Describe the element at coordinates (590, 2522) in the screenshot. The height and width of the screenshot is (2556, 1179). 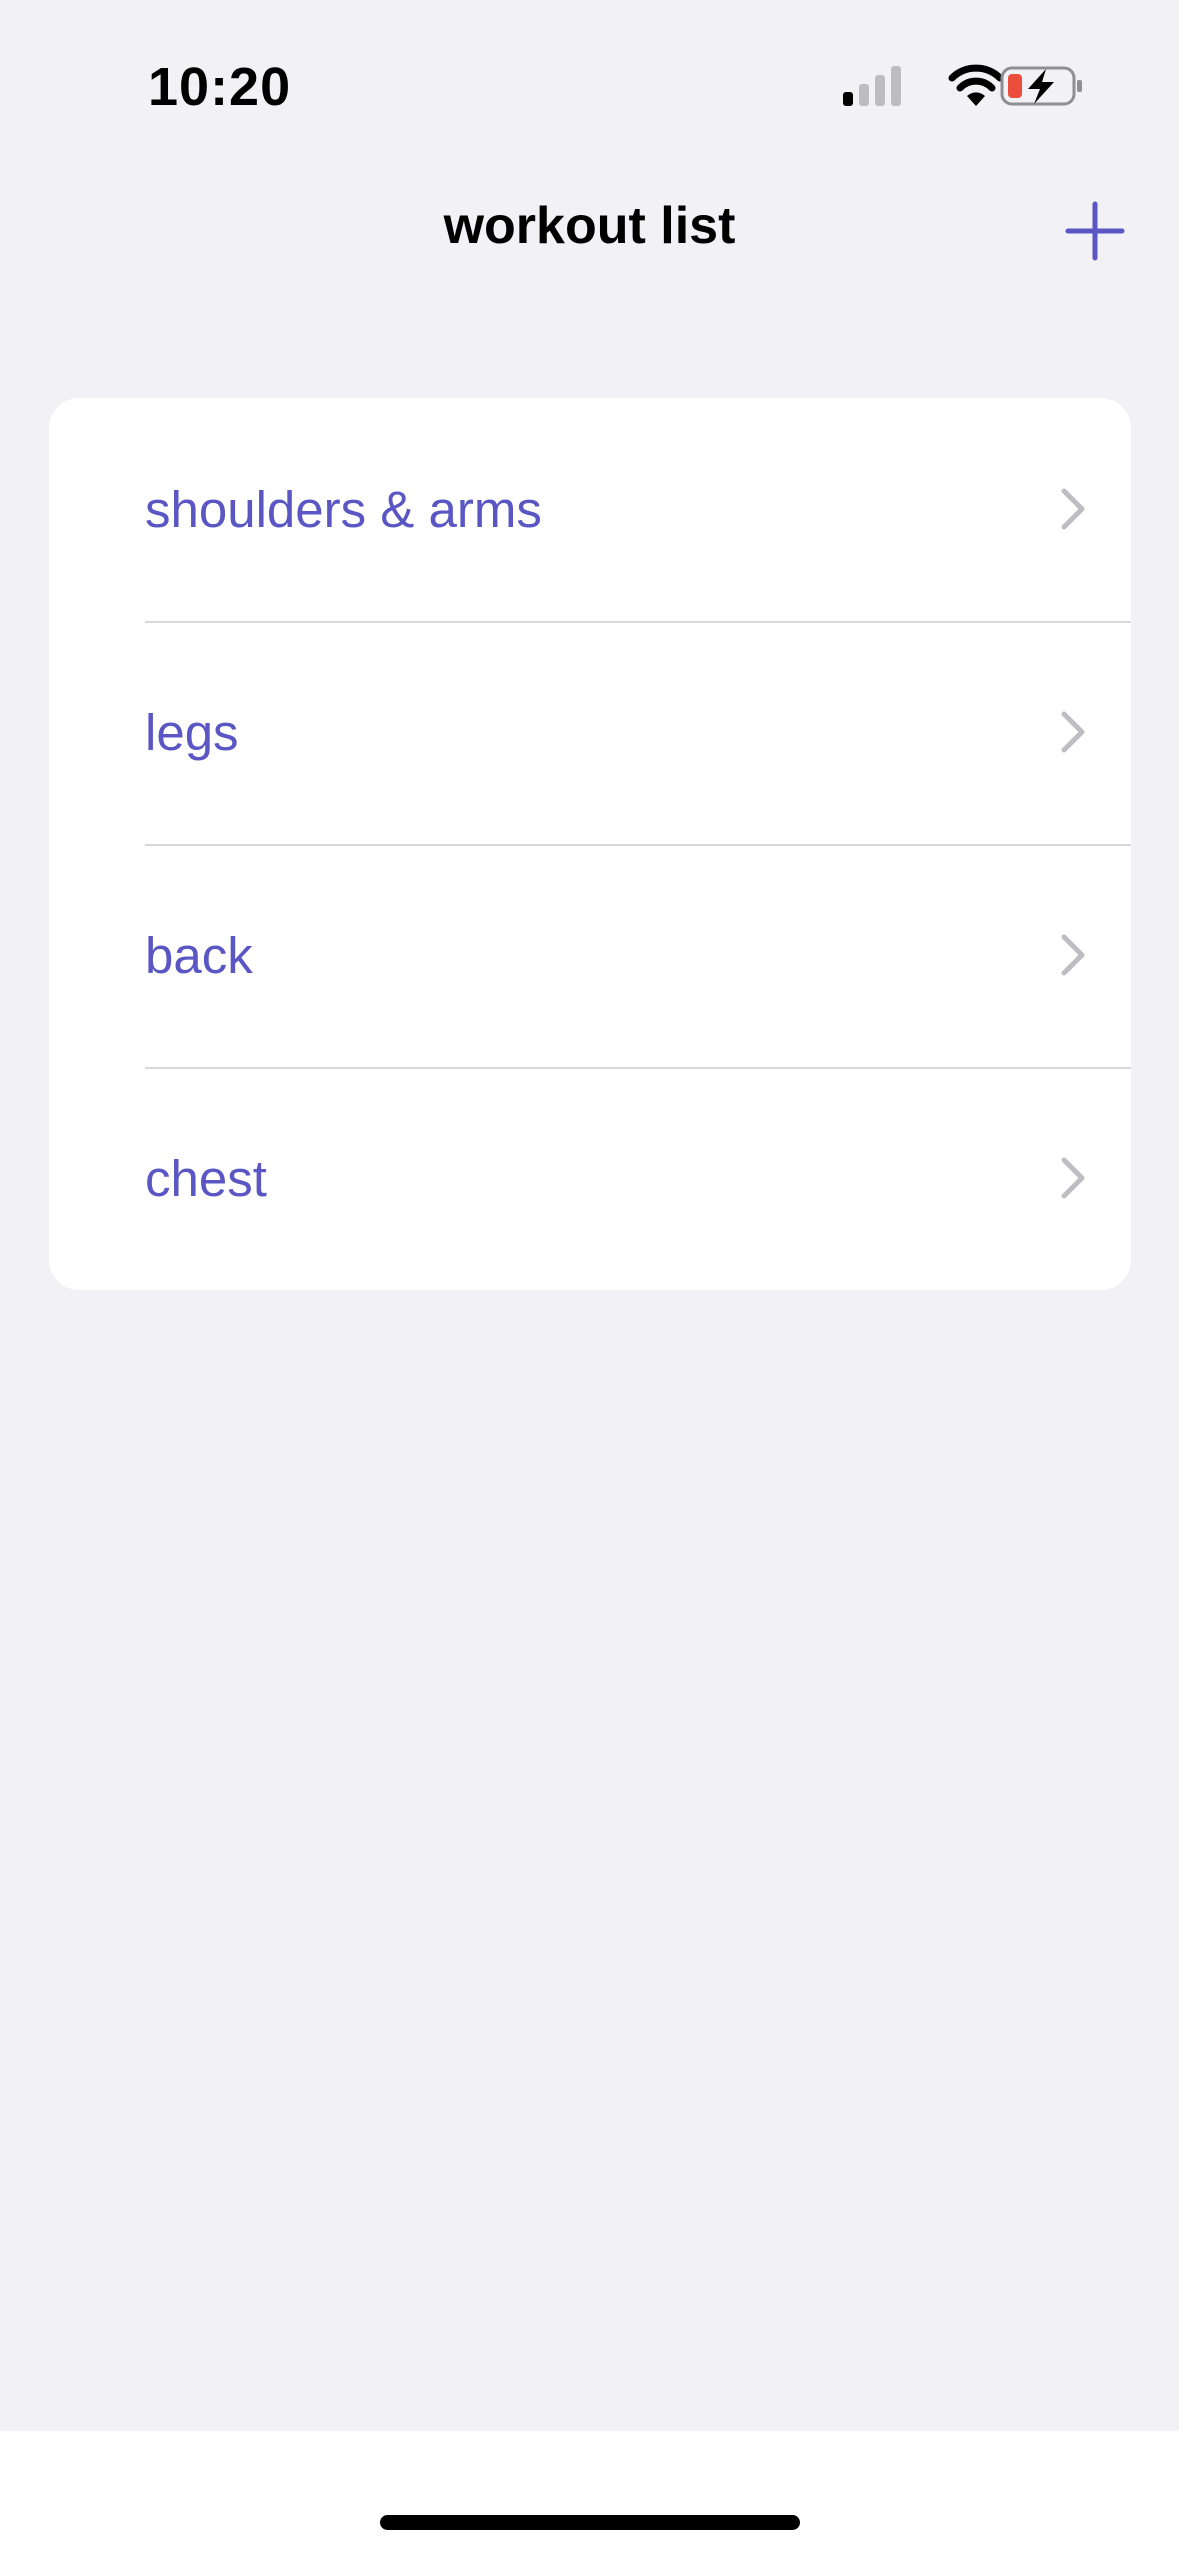
I see `home-indicator` at that location.